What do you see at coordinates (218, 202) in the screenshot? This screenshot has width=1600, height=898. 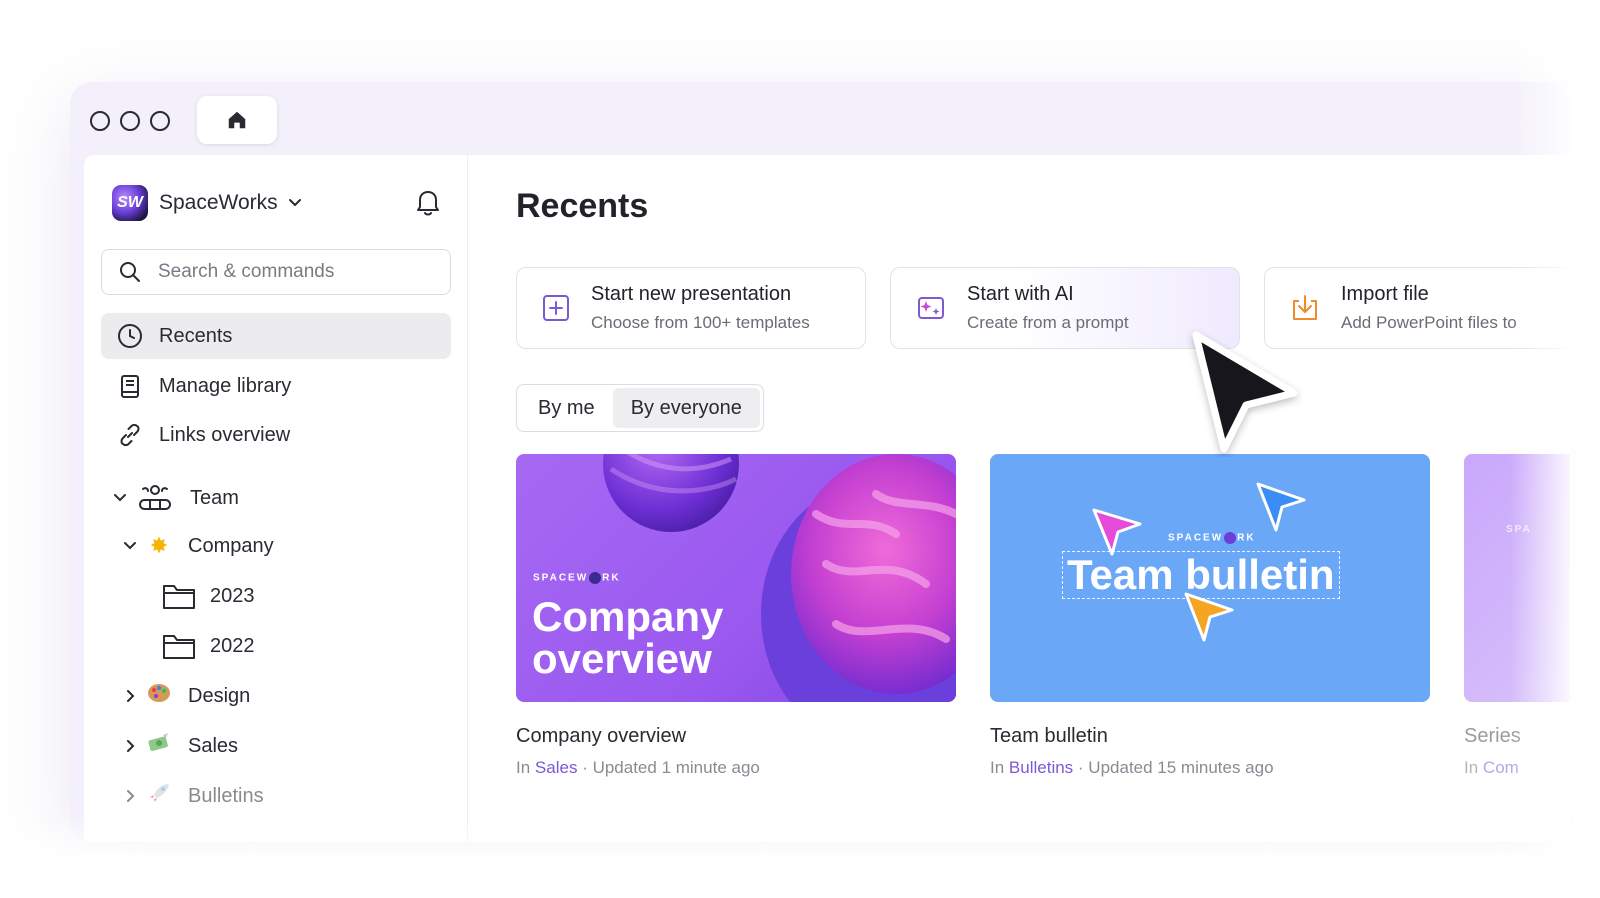 I see `workspace-name: SpaceWorks` at bounding box center [218, 202].